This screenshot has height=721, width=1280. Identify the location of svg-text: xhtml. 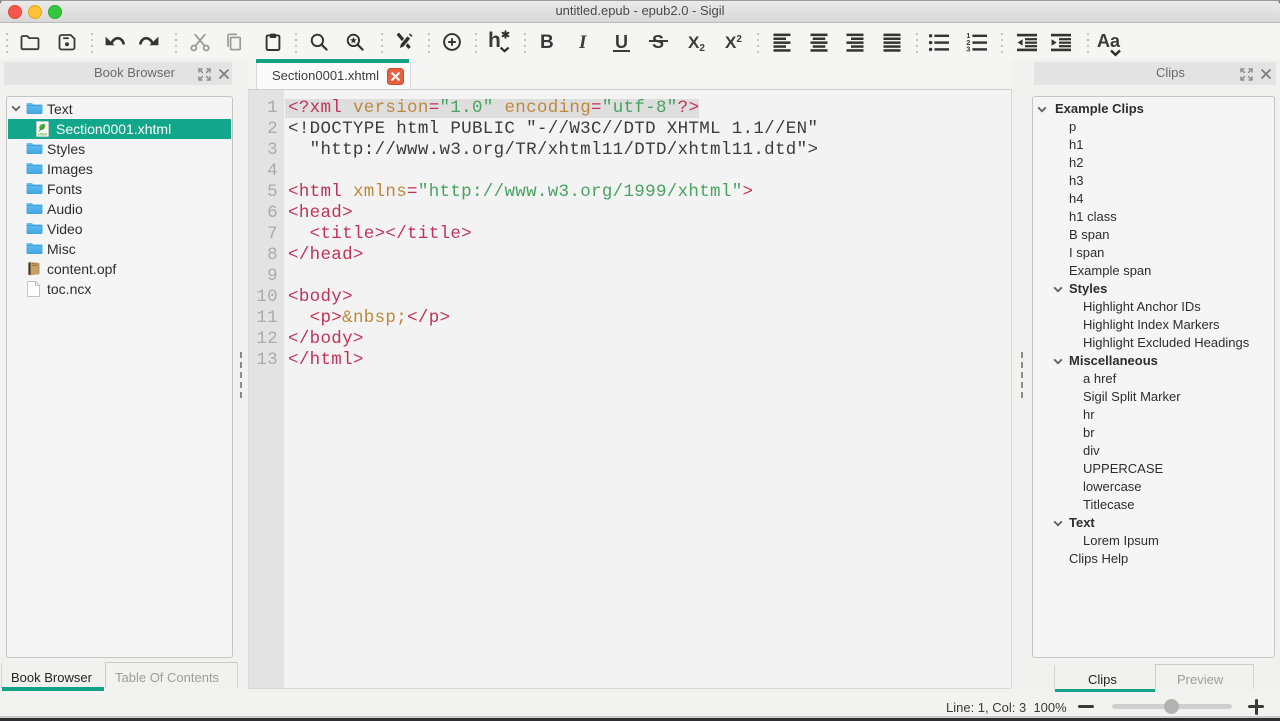
(42, 134).